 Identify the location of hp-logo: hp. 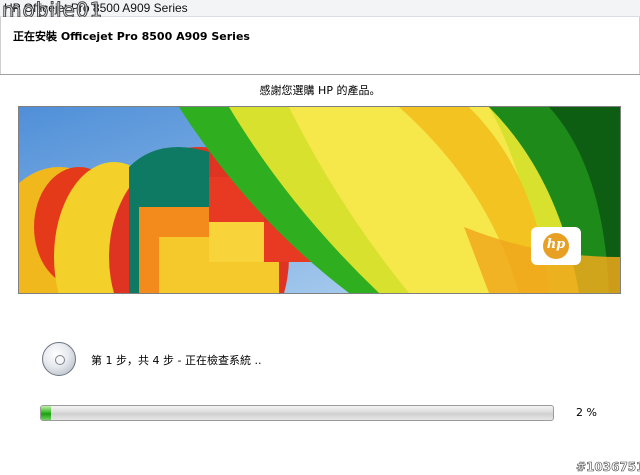
(556, 246).